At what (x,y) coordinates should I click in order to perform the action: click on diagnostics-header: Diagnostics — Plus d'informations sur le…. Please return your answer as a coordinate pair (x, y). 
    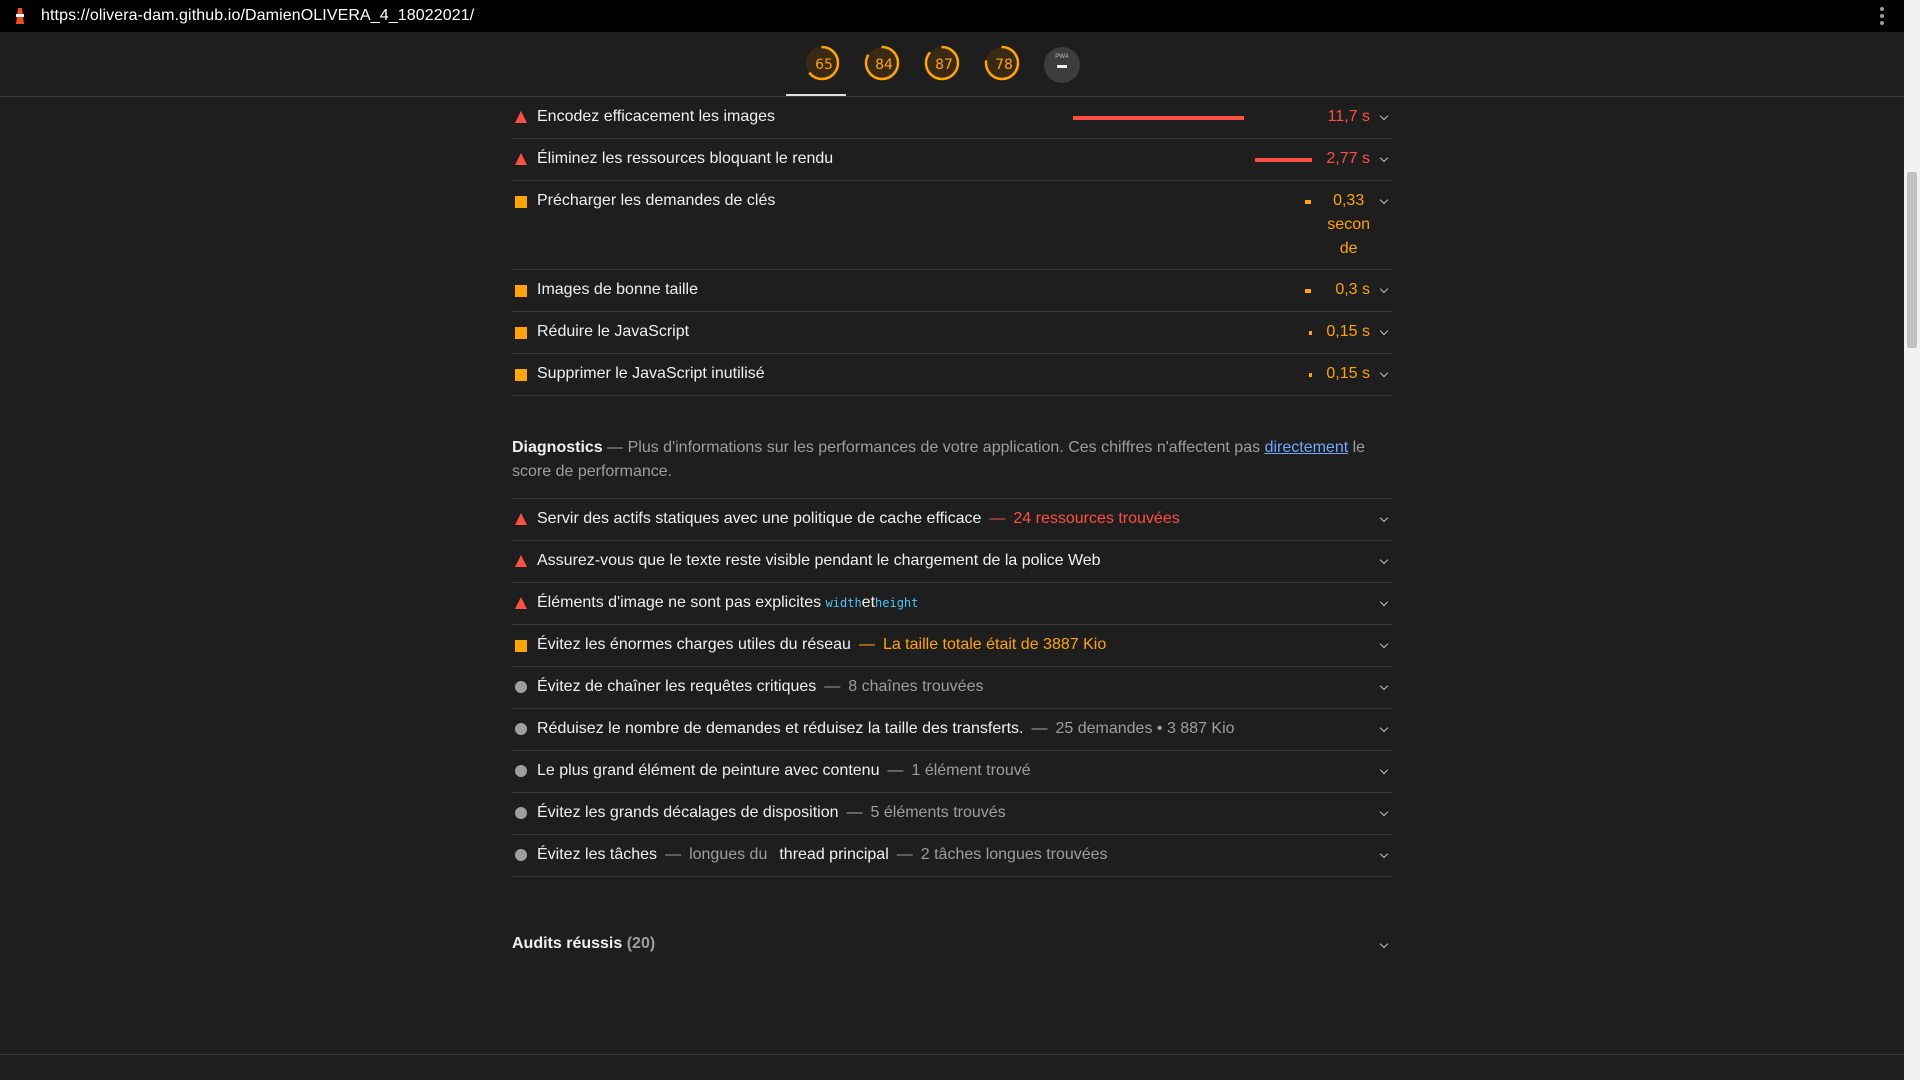
    Looking at the image, I should click on (952, 467).